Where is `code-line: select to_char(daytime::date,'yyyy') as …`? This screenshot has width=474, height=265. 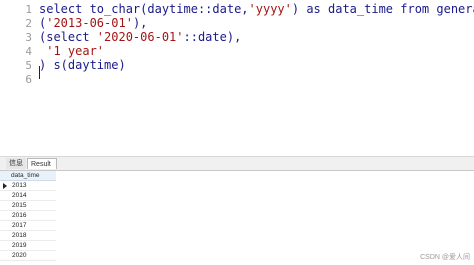 code-line: select to_char(daytime::date,'yyyy') as … is located at coordinates (256, 9).